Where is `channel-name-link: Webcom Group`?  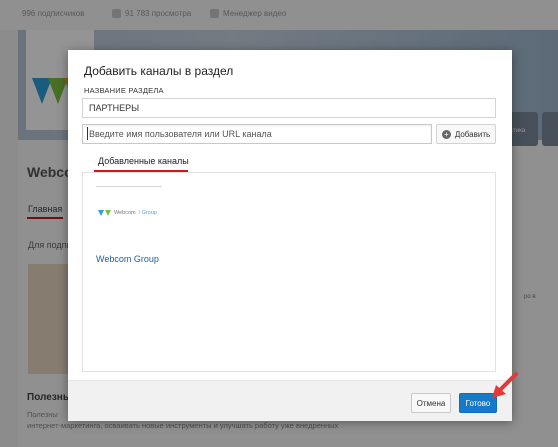
channel-name-link: Webcom Group is located at coordinates (127, 259).